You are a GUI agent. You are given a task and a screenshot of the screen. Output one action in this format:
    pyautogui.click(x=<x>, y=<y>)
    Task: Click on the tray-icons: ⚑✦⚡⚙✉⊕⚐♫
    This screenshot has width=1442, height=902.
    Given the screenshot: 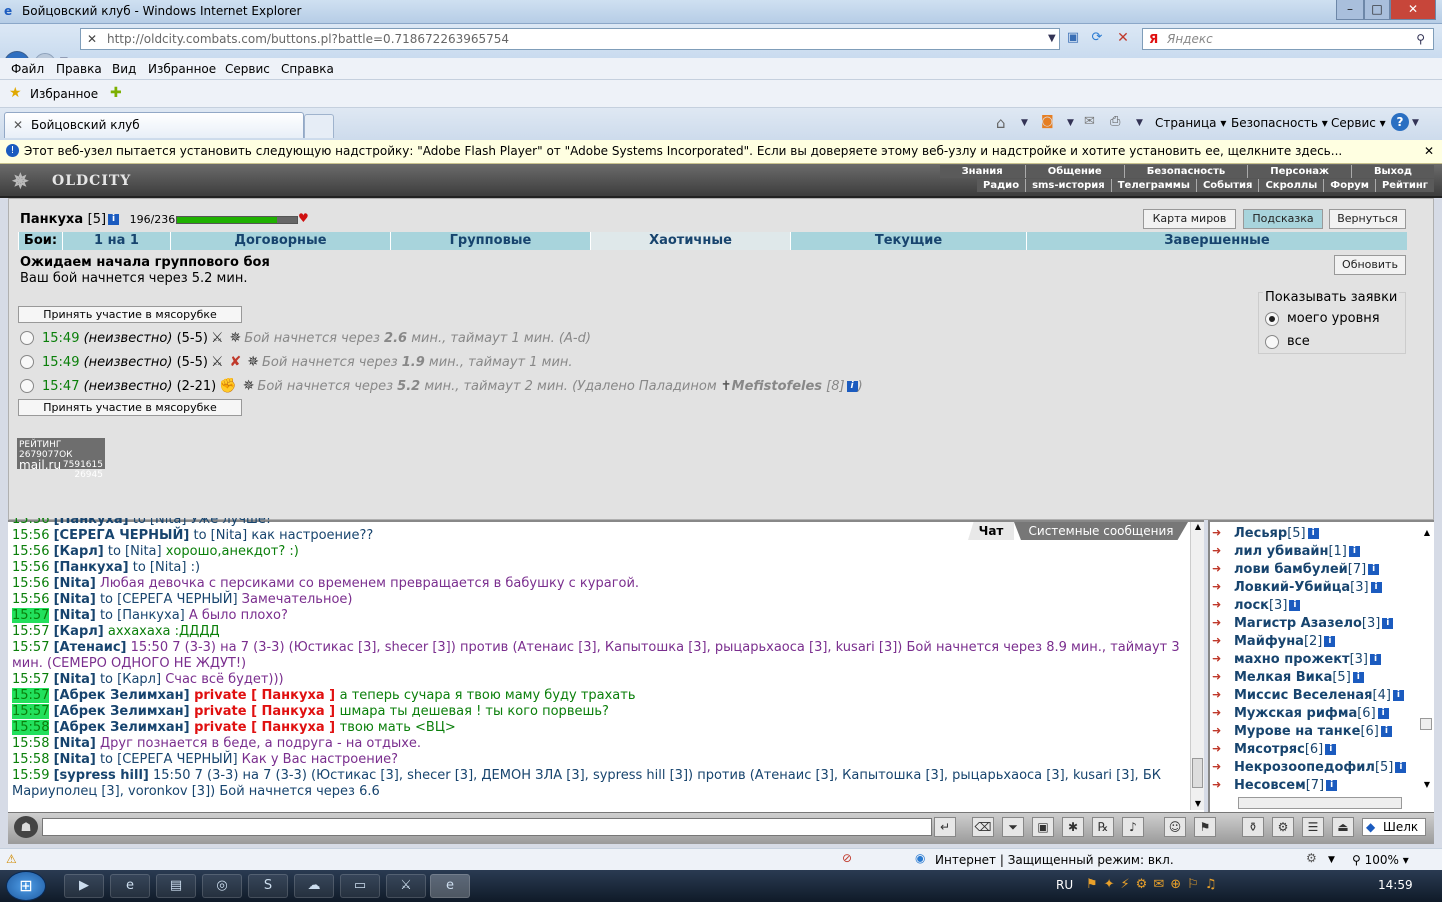 What is the action you would take?
    pyautogui.click(x=1154, y=884)
    